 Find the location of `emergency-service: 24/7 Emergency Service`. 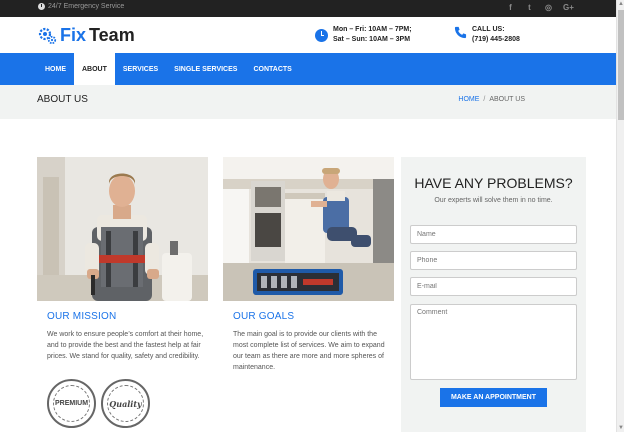

emergency-service: 24/7 Emergency Service is located at coordinates (81, 6).